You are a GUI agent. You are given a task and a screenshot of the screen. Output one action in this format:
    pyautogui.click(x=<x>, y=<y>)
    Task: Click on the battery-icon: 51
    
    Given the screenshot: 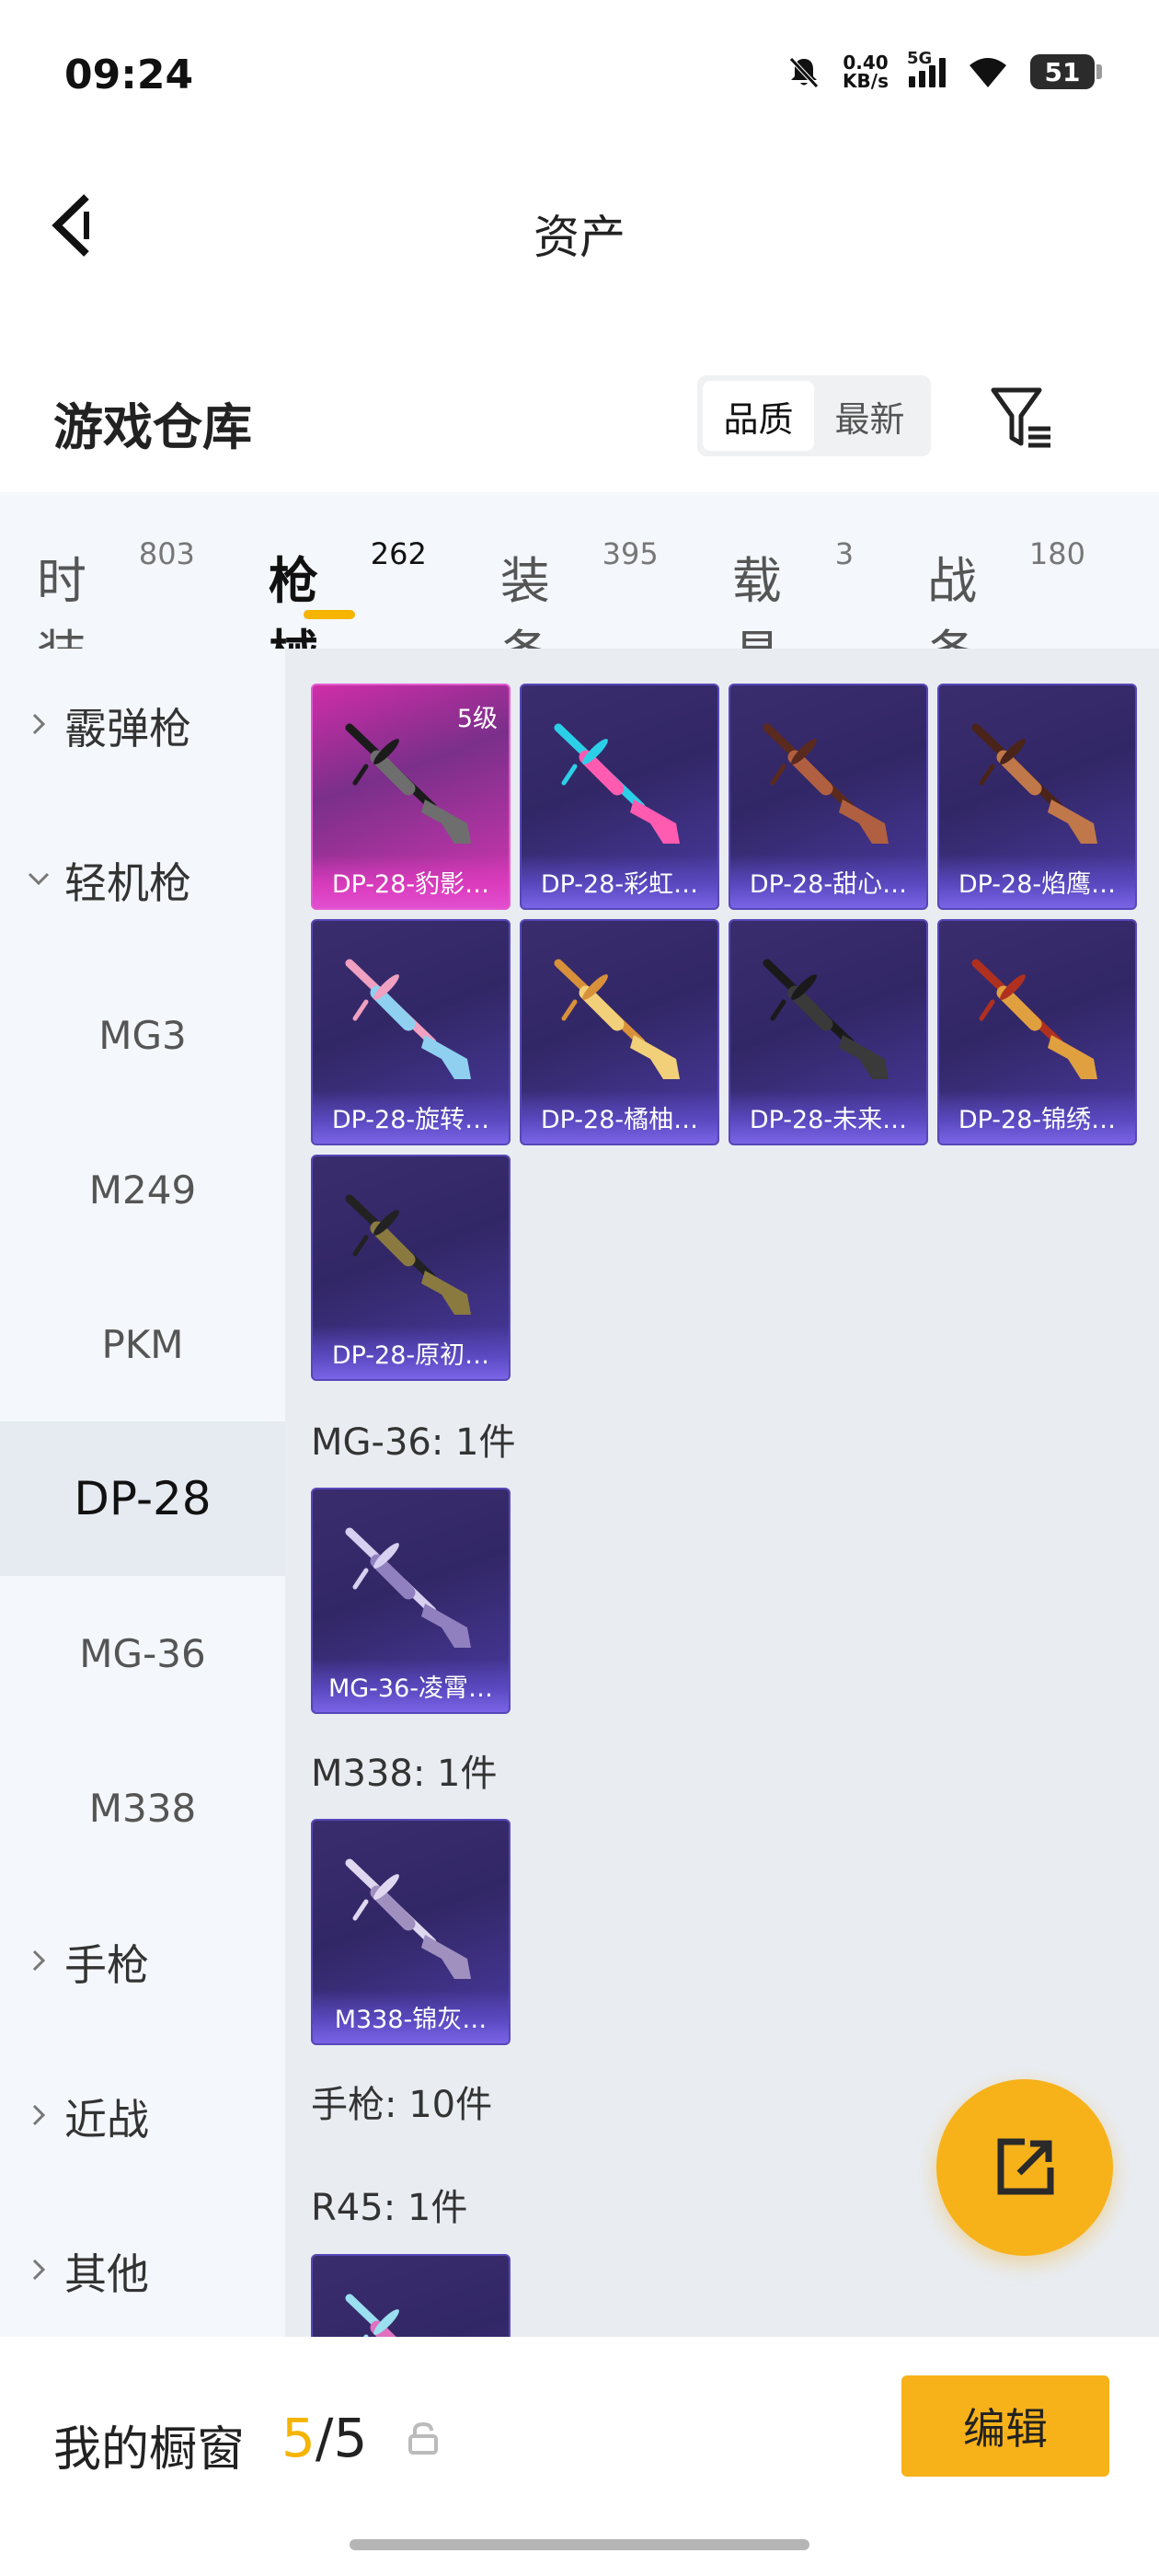 What is the action you would take?
    pyautogui.click(x=1066, y=71)
    